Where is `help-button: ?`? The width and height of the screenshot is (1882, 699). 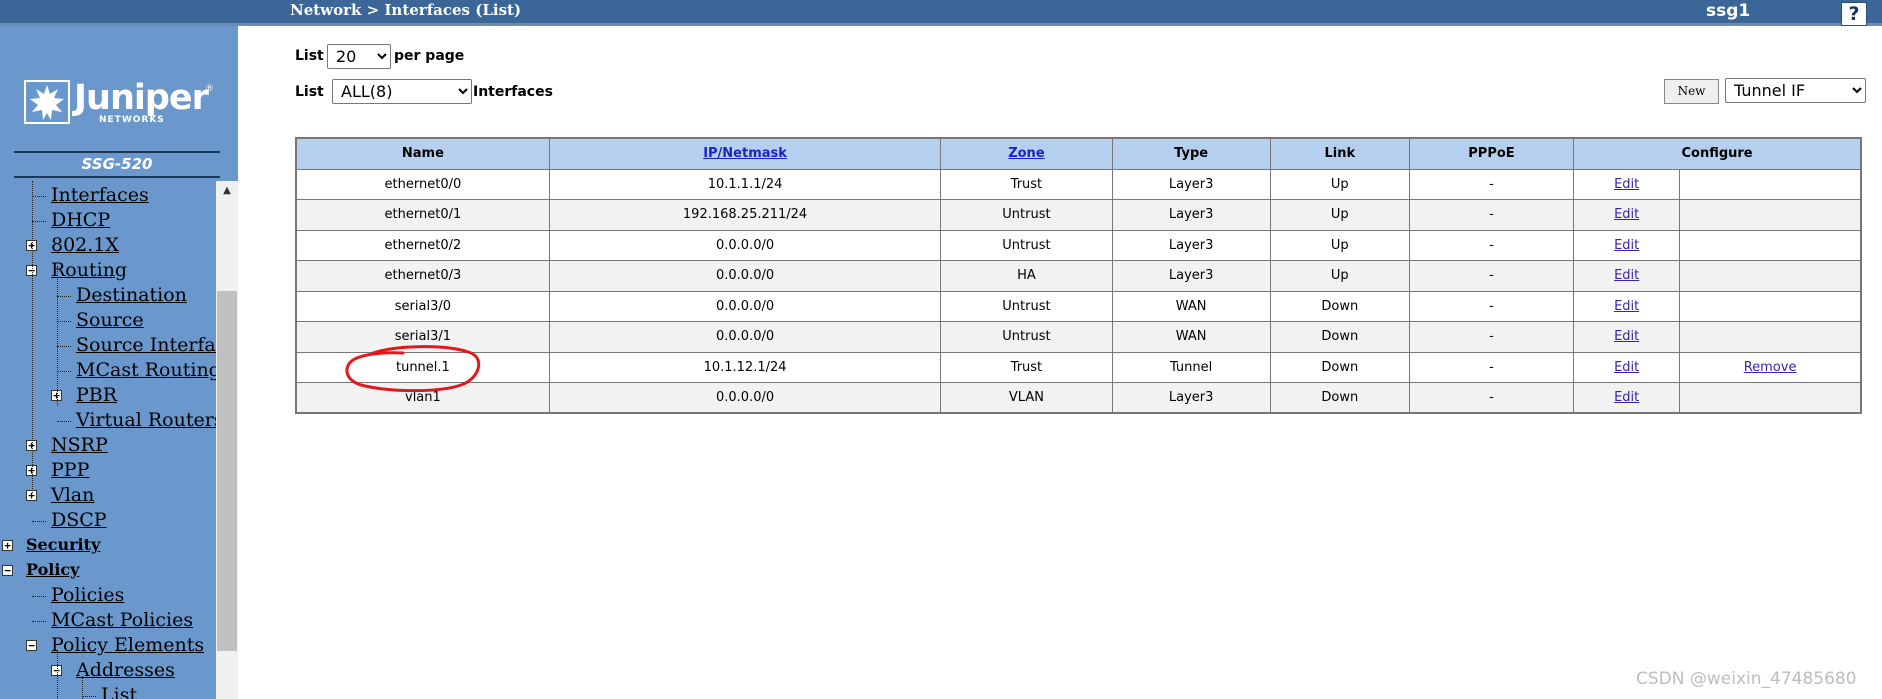
help-button: ? is located at coordinates (1854, 14).